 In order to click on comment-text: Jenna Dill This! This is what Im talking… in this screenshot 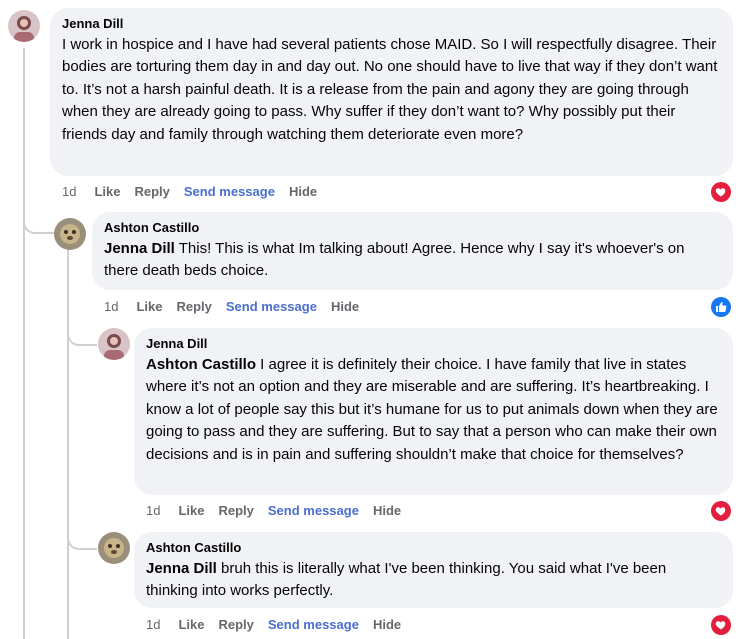, I will do `click(412, 260)`.